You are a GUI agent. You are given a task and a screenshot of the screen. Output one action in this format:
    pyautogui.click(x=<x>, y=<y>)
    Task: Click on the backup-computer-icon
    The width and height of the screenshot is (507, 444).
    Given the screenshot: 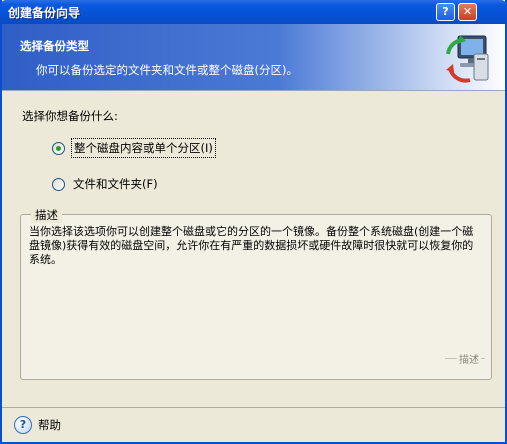 What is the action you would take?
    pyautogui.click(x=467, y=59)
    